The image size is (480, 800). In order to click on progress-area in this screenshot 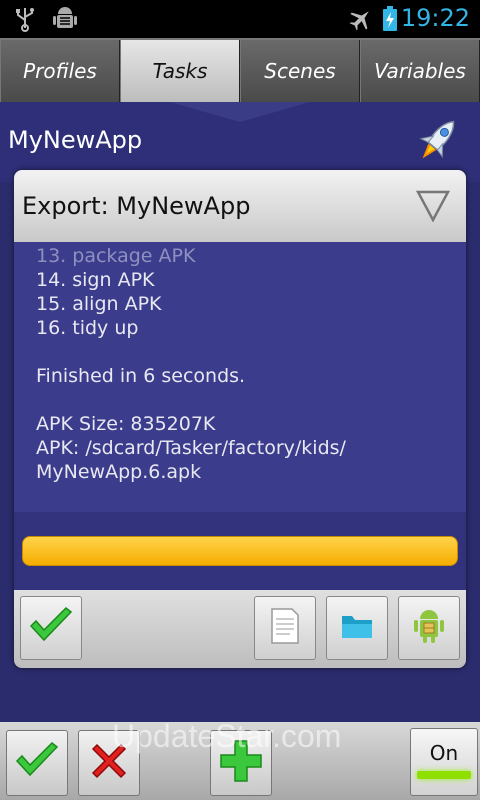, I will do `click(240, 551)`.